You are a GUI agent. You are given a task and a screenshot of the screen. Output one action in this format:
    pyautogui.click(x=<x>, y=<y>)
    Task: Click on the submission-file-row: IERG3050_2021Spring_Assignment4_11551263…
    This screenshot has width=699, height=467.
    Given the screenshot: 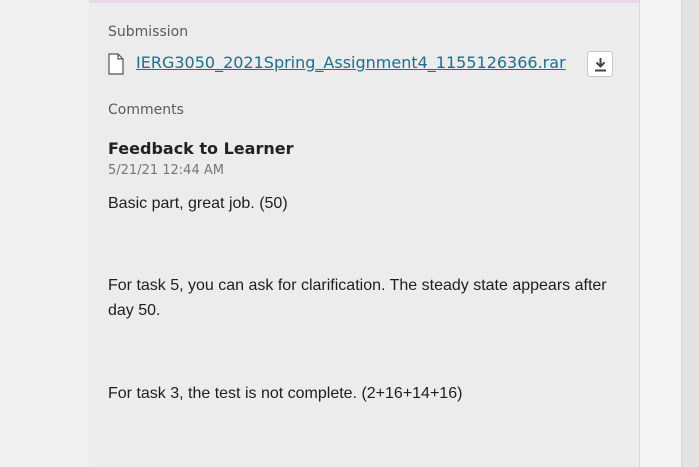 What is the action you would take?
    pyautogui.click(x=361, y=65)
    